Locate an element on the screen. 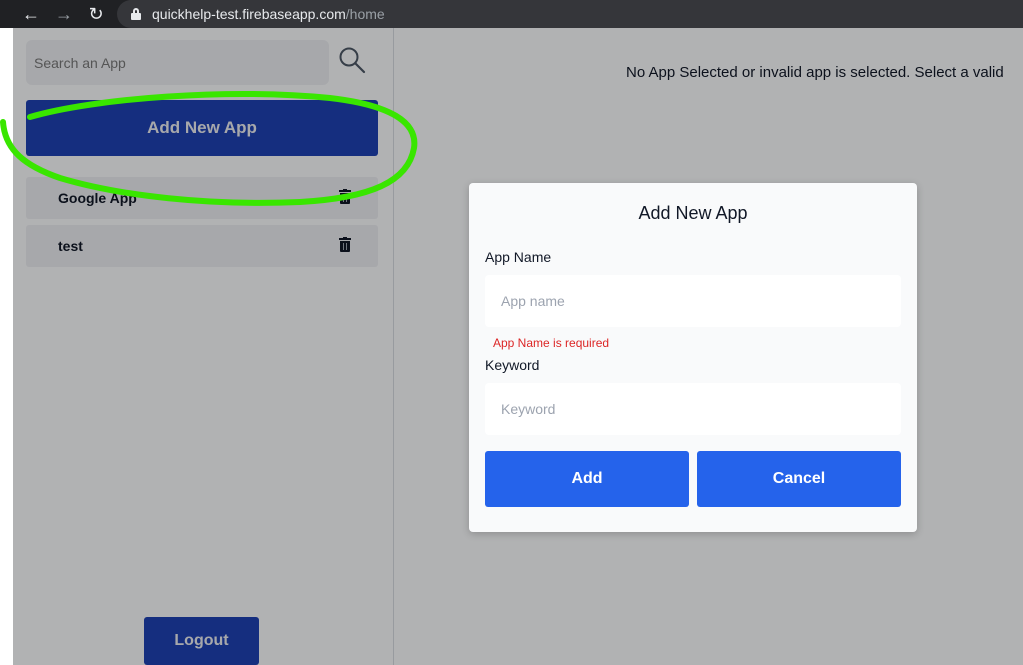 This screenshot has height=665, width=1023. address-bar: quickhelp-test.firebaseapp.com/home is located at coordinates (570, 14).